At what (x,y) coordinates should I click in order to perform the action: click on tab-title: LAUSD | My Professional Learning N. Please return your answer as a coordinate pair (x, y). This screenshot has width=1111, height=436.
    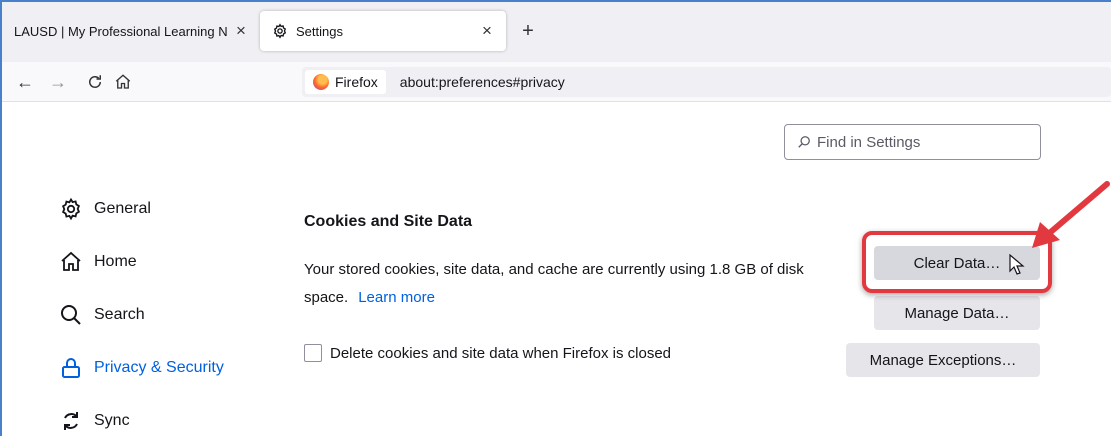
    Looking at the image, I should click on (121, 31).